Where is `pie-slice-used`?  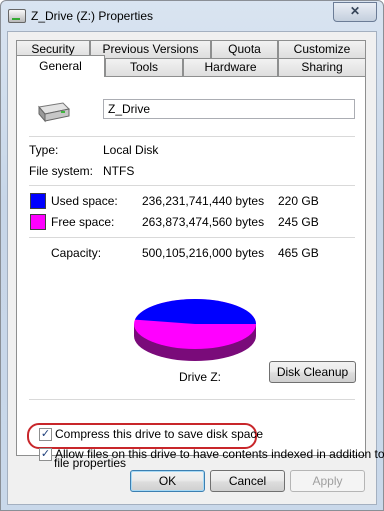
pie-slice-used is located at coordinates (195, 311).